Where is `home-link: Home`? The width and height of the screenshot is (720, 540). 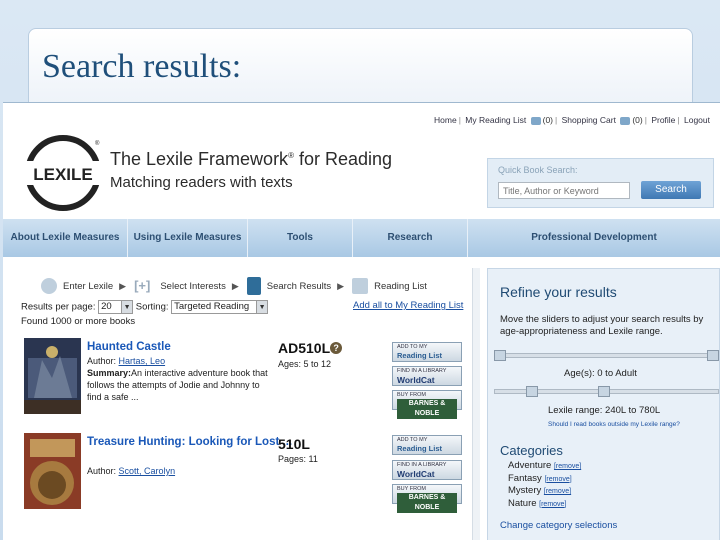 home-link: Home is located at coordinates (445, 120).